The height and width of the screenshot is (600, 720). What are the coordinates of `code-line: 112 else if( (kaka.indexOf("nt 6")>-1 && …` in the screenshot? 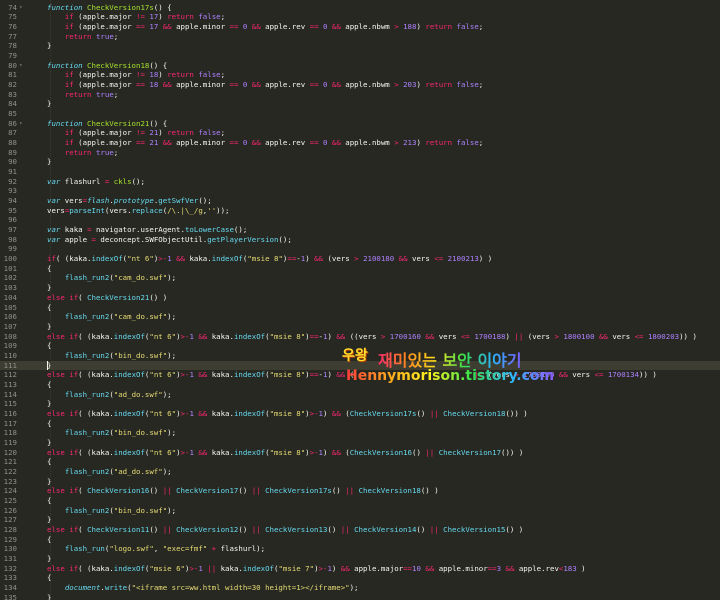 It's located at (360, 375).